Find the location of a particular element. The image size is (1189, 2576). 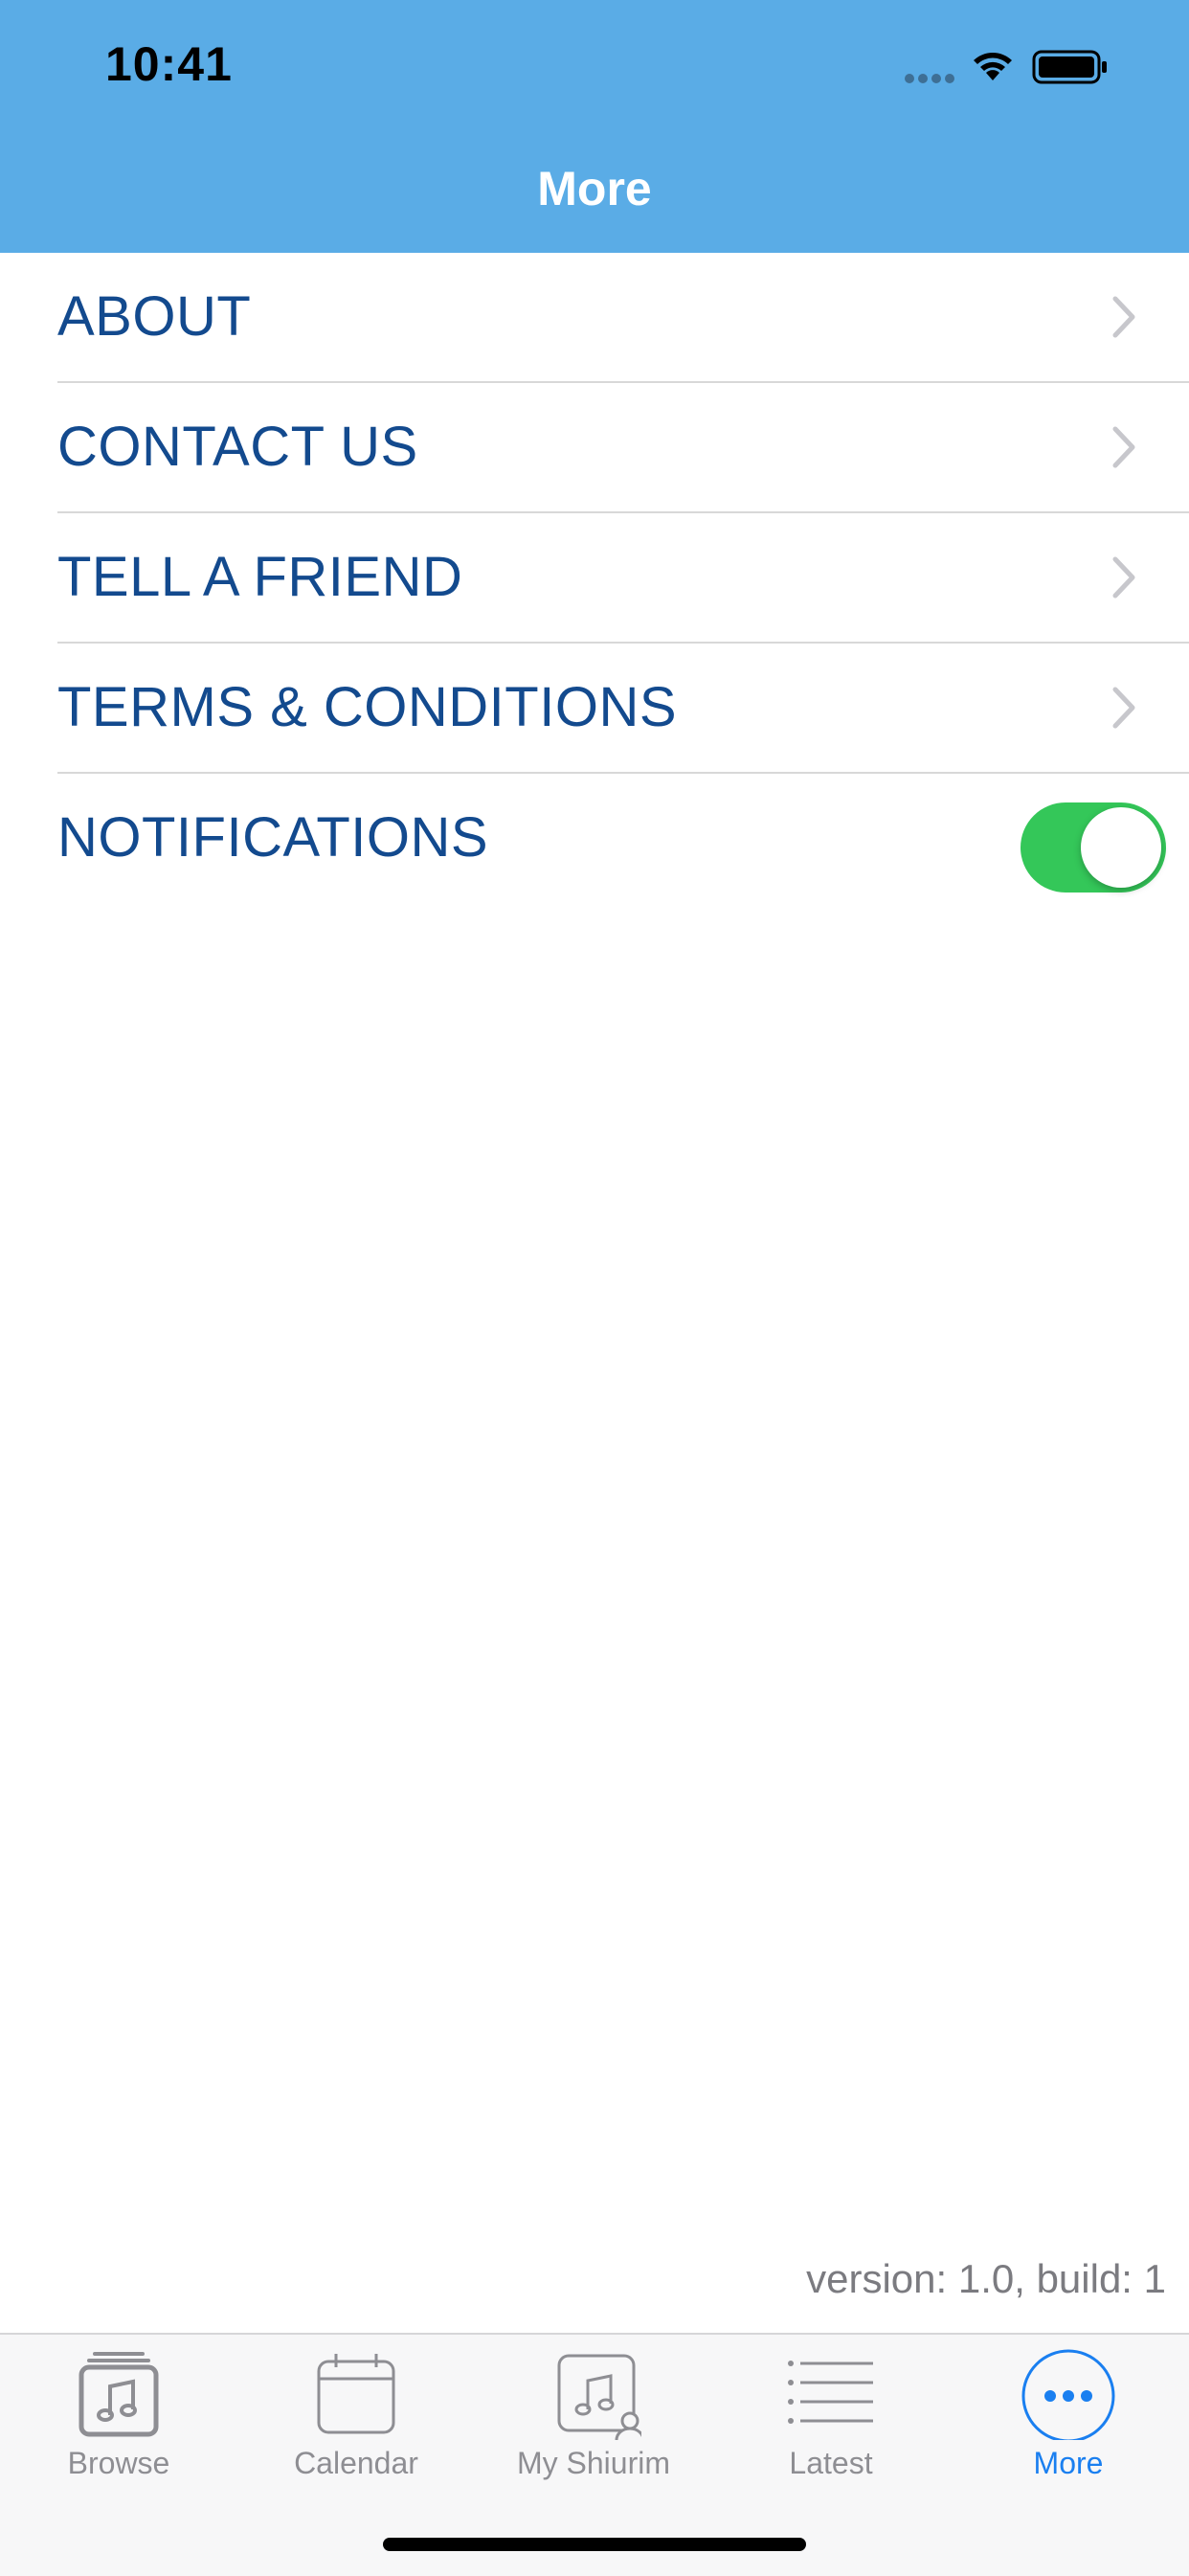

tab-calendar: Calendar is located at coordinates (356, 2420).